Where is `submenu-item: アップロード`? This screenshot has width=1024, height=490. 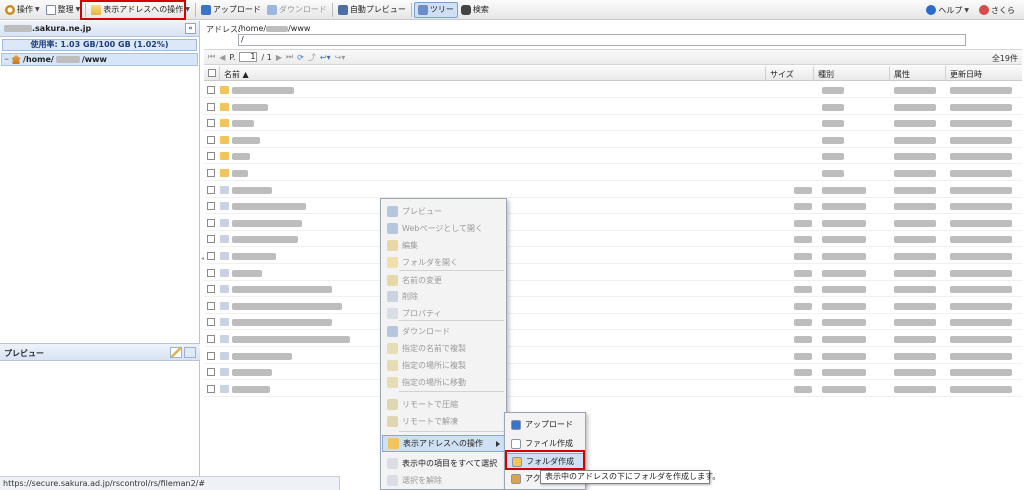 submenu-item: アップロード is located at coordinates (545, 424).